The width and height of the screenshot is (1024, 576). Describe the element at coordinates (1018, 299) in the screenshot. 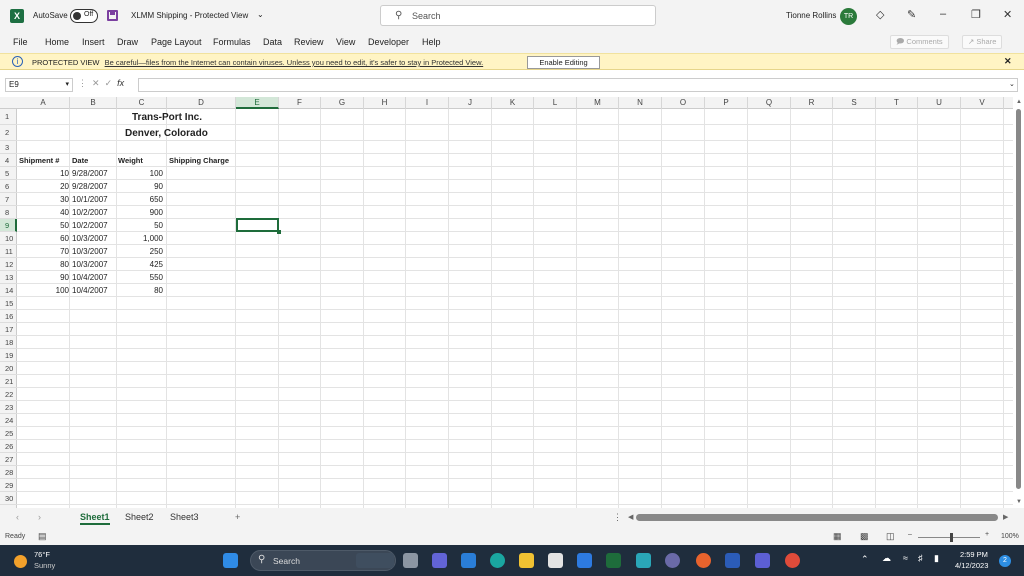

I see `scroll-thumb` at that location.